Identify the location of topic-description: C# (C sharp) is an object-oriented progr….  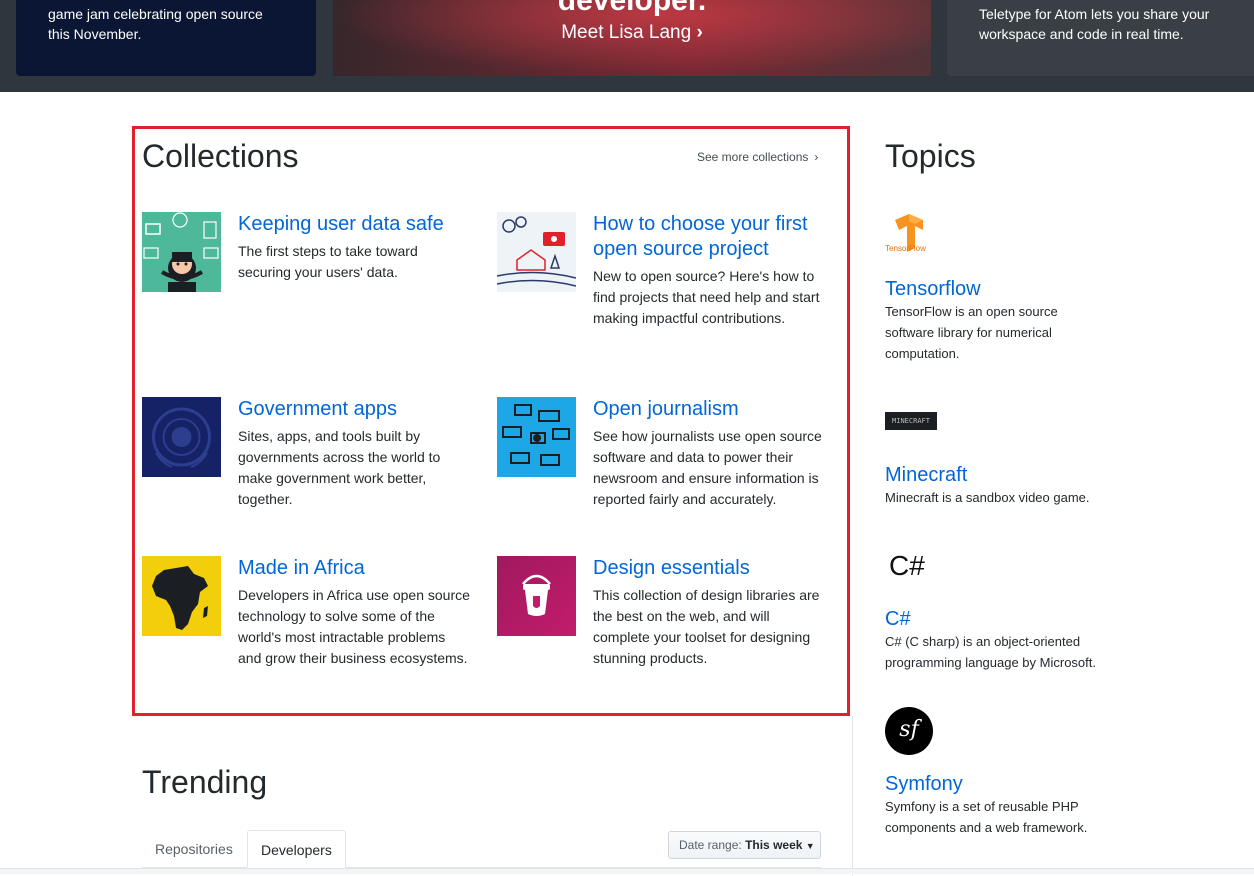
(990, 652).